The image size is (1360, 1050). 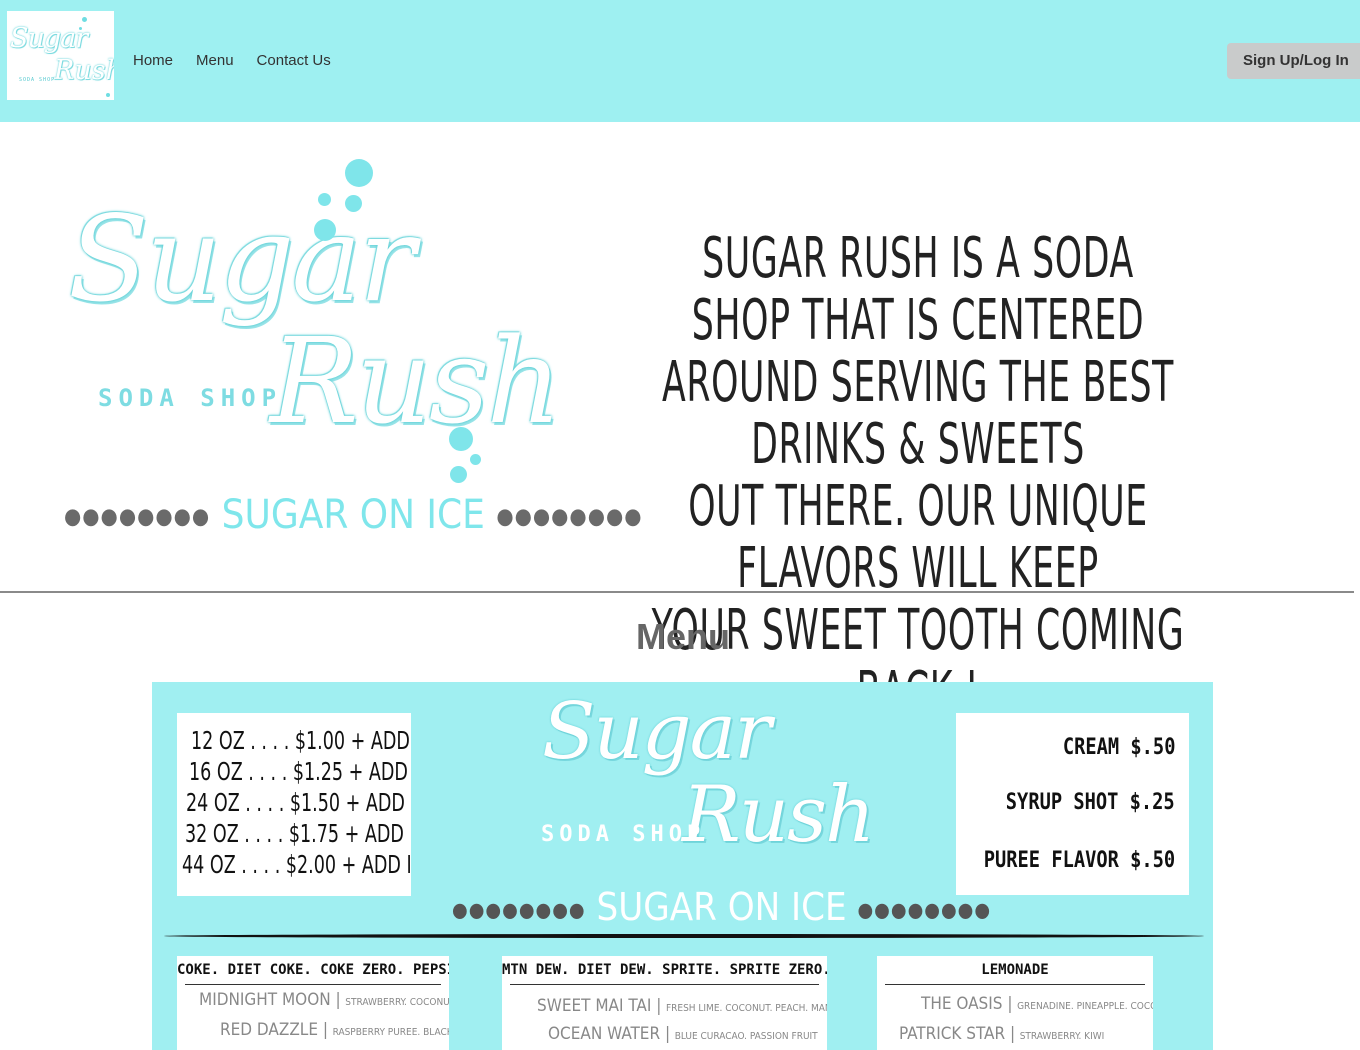 I want to click on logo-word-rush: Rush, so click(x=84, y=70).